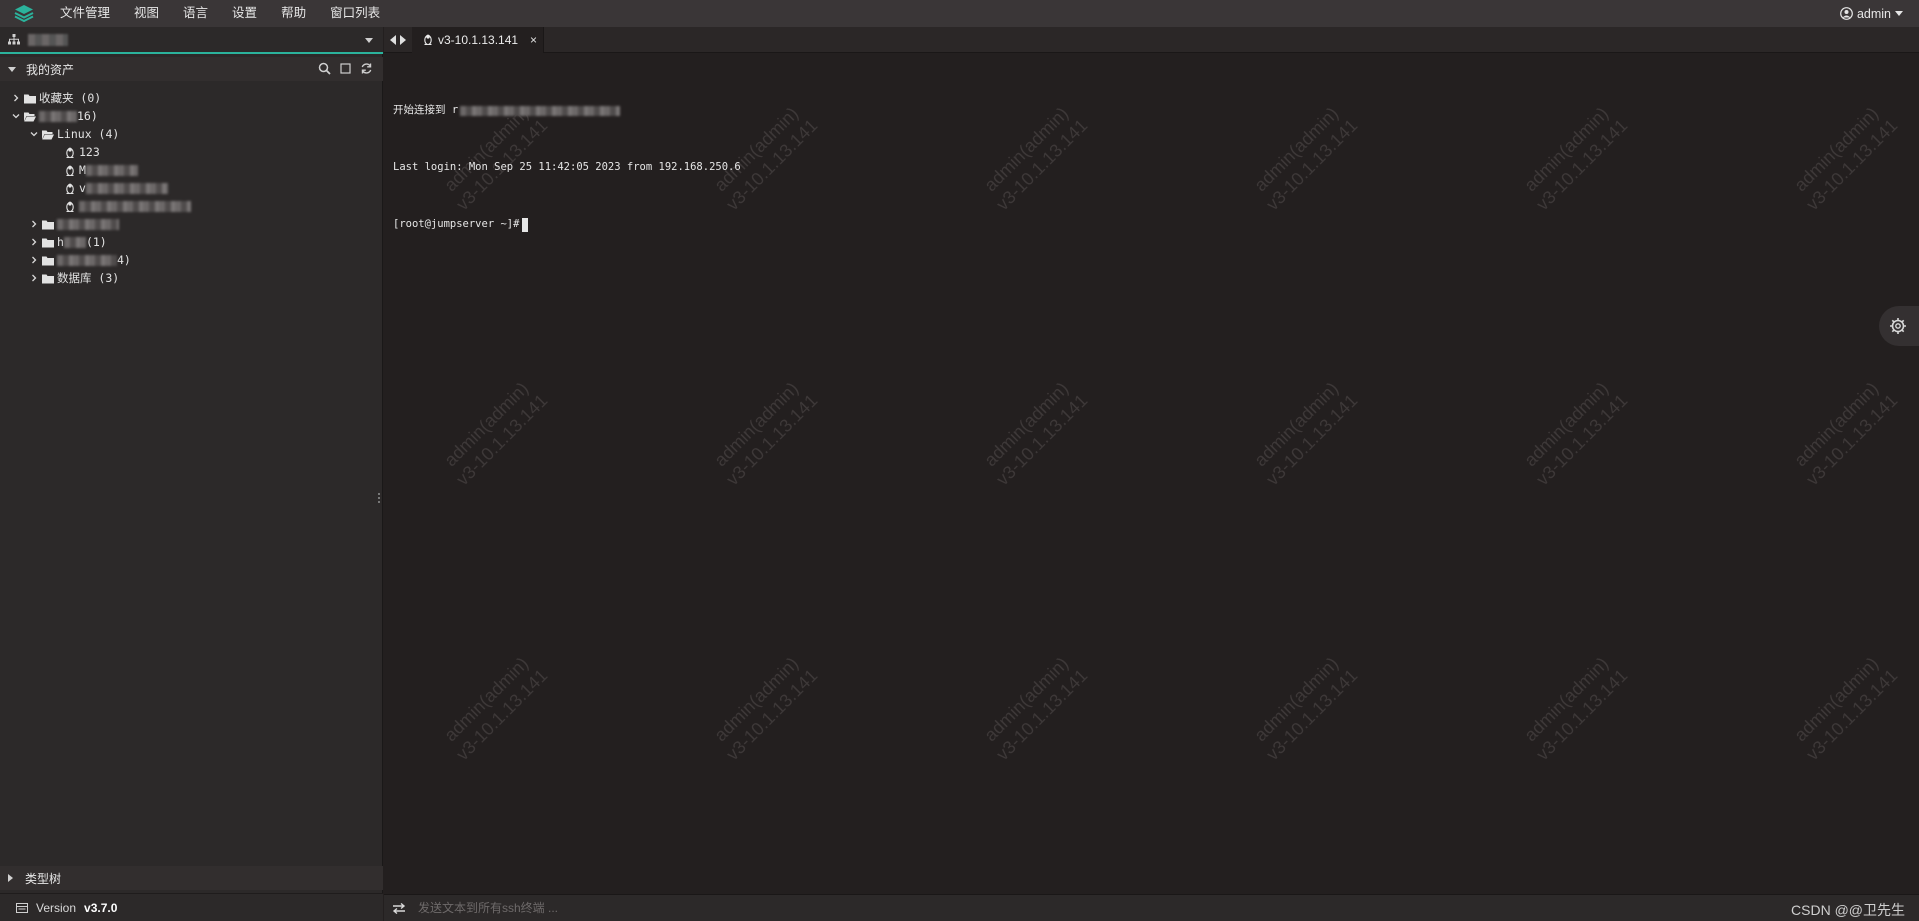 This screenshot has width=1919, height=921. I want to click on menu-help: 帮助, so click(293, 13).